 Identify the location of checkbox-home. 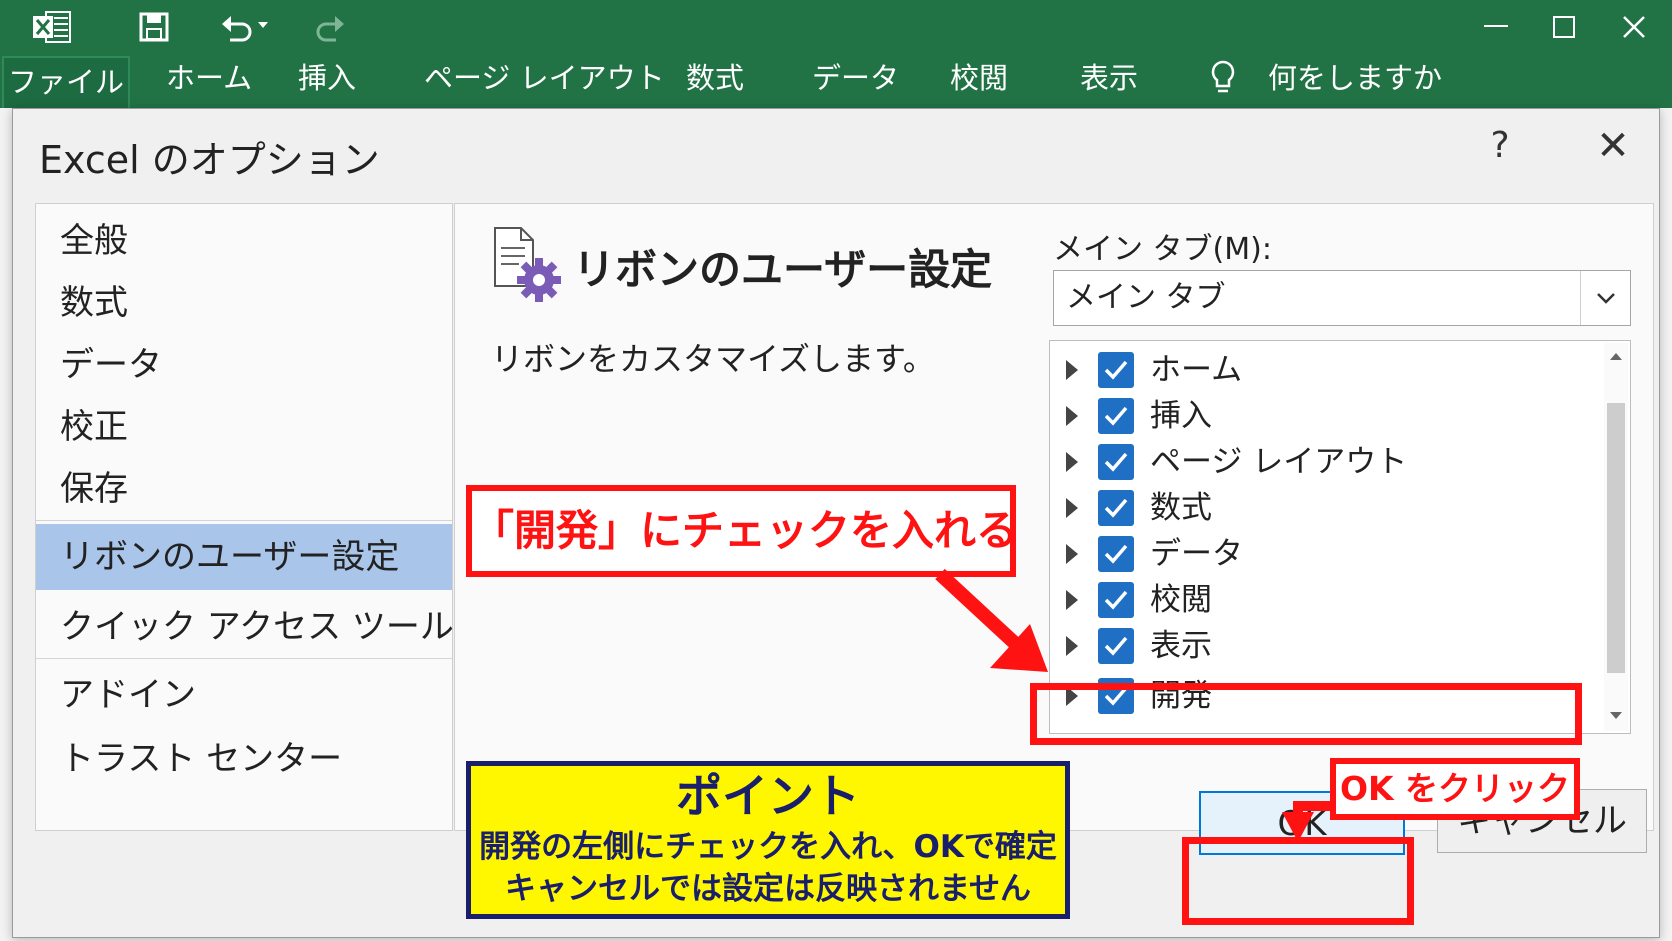
(1116, 370).